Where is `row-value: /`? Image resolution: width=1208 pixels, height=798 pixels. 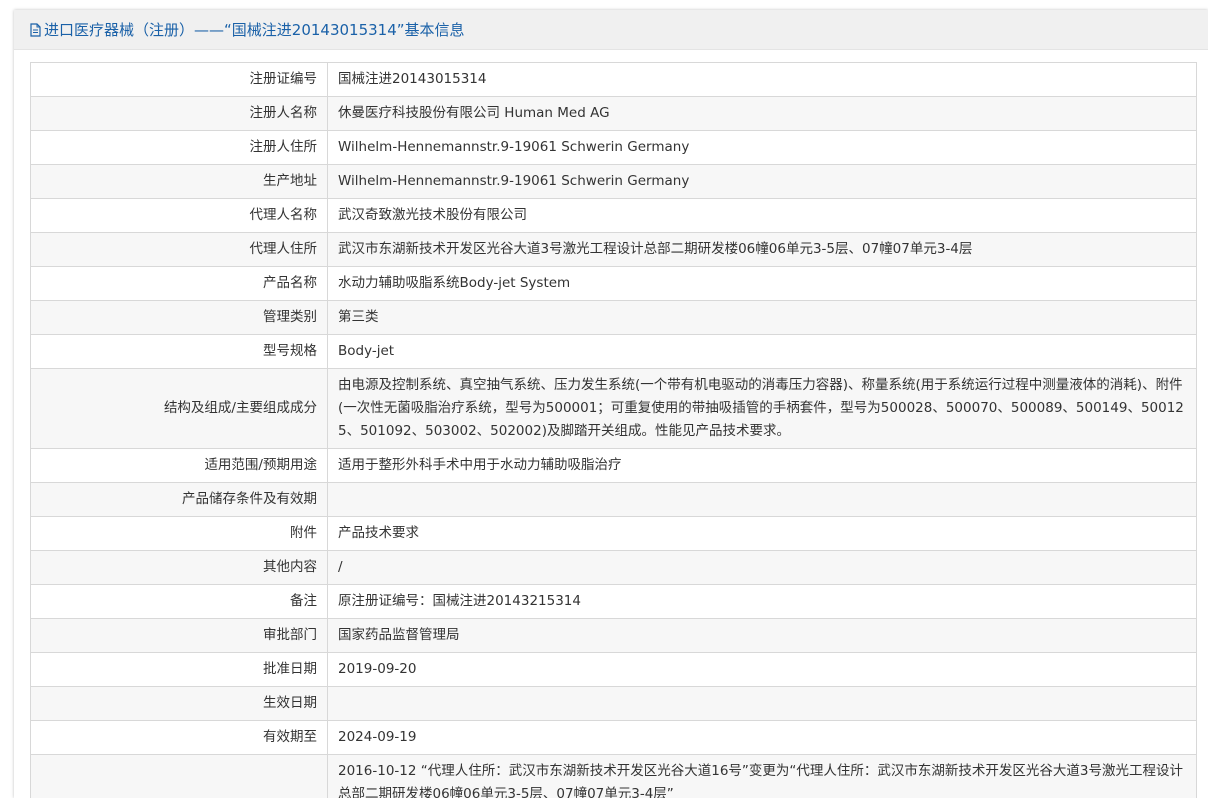
row-value: / is located at coordinates (762, 567).